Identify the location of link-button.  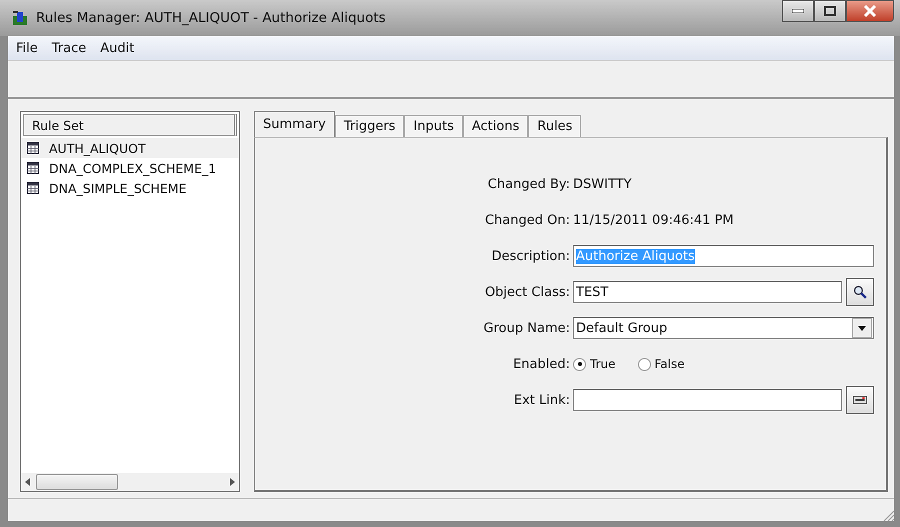
(860, 400).